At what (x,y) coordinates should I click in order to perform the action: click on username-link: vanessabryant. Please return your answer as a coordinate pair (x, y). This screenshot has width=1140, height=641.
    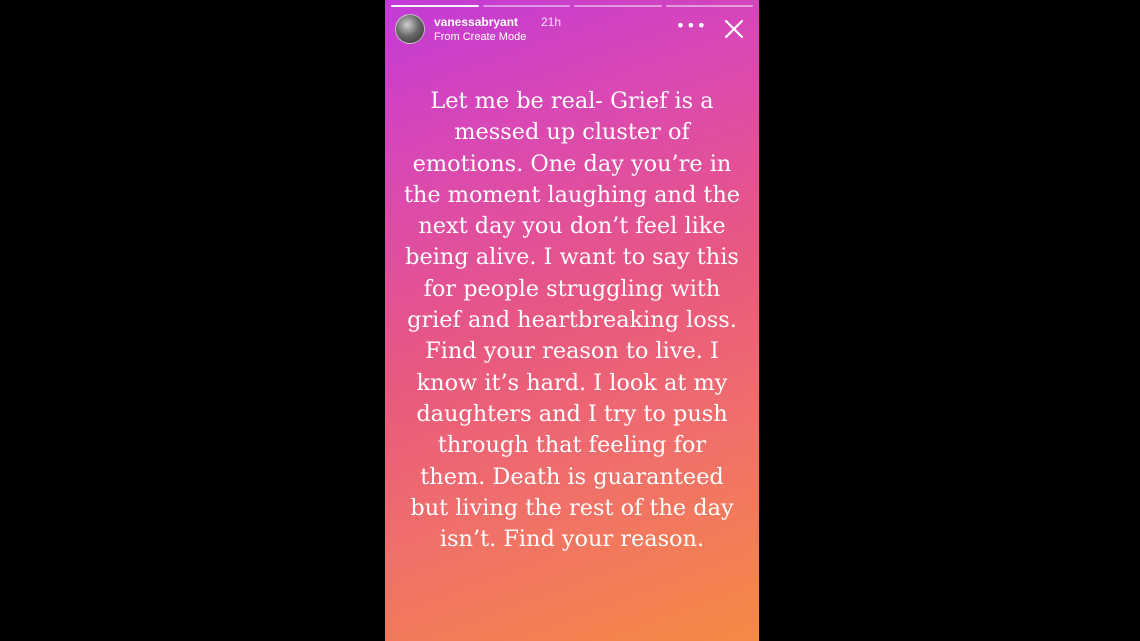
    Looking at the image, I should click on (476, 22).